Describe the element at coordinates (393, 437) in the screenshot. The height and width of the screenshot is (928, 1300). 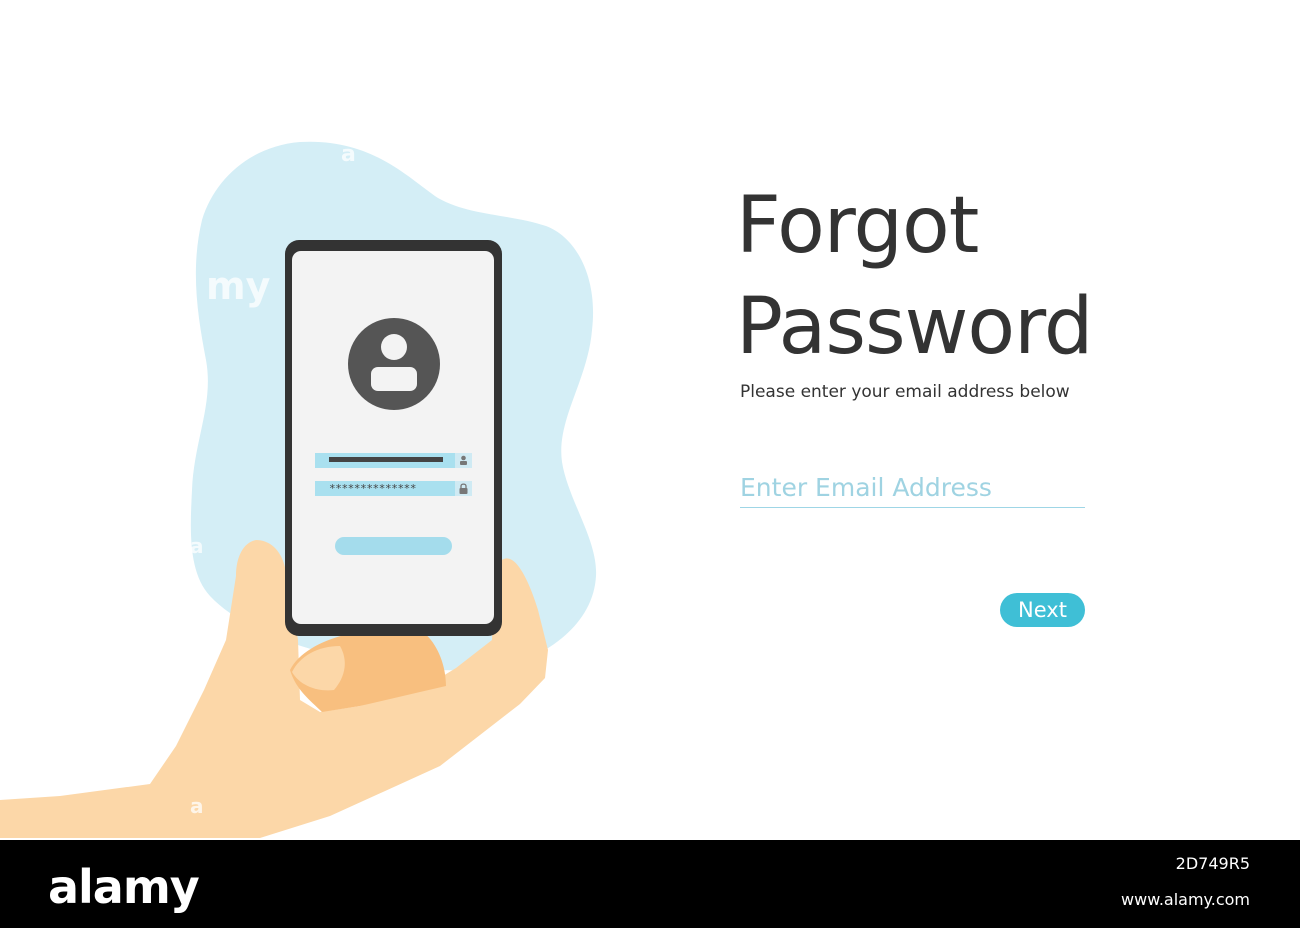
I see `phone-screen` at that location.